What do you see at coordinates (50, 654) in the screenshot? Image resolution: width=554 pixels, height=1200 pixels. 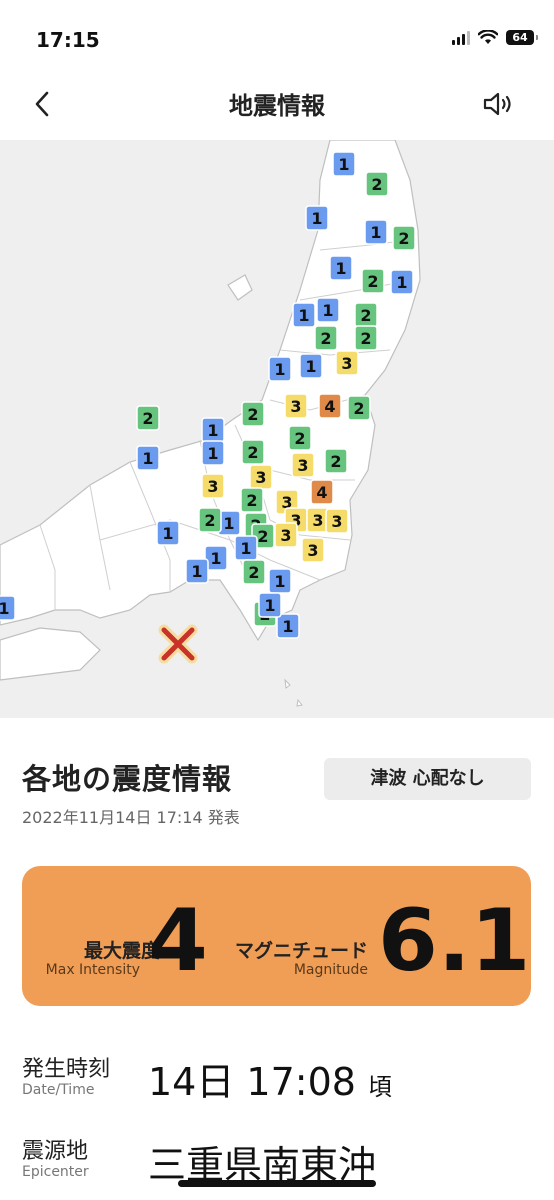 I see `shikoku-landmass` at bounding box center [50, 654].